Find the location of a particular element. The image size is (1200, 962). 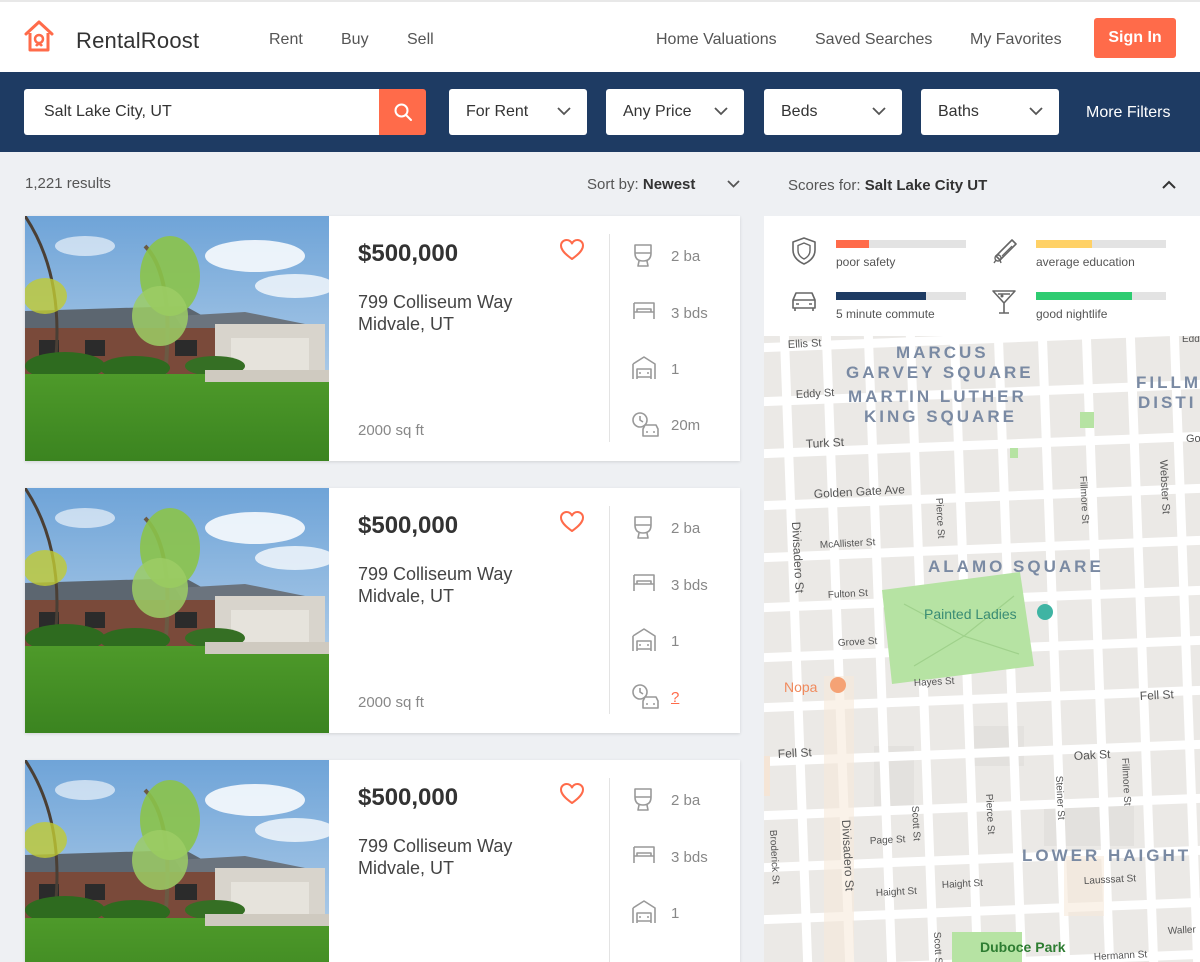

nav-buy: Buy is located at coordinates (355, 40).